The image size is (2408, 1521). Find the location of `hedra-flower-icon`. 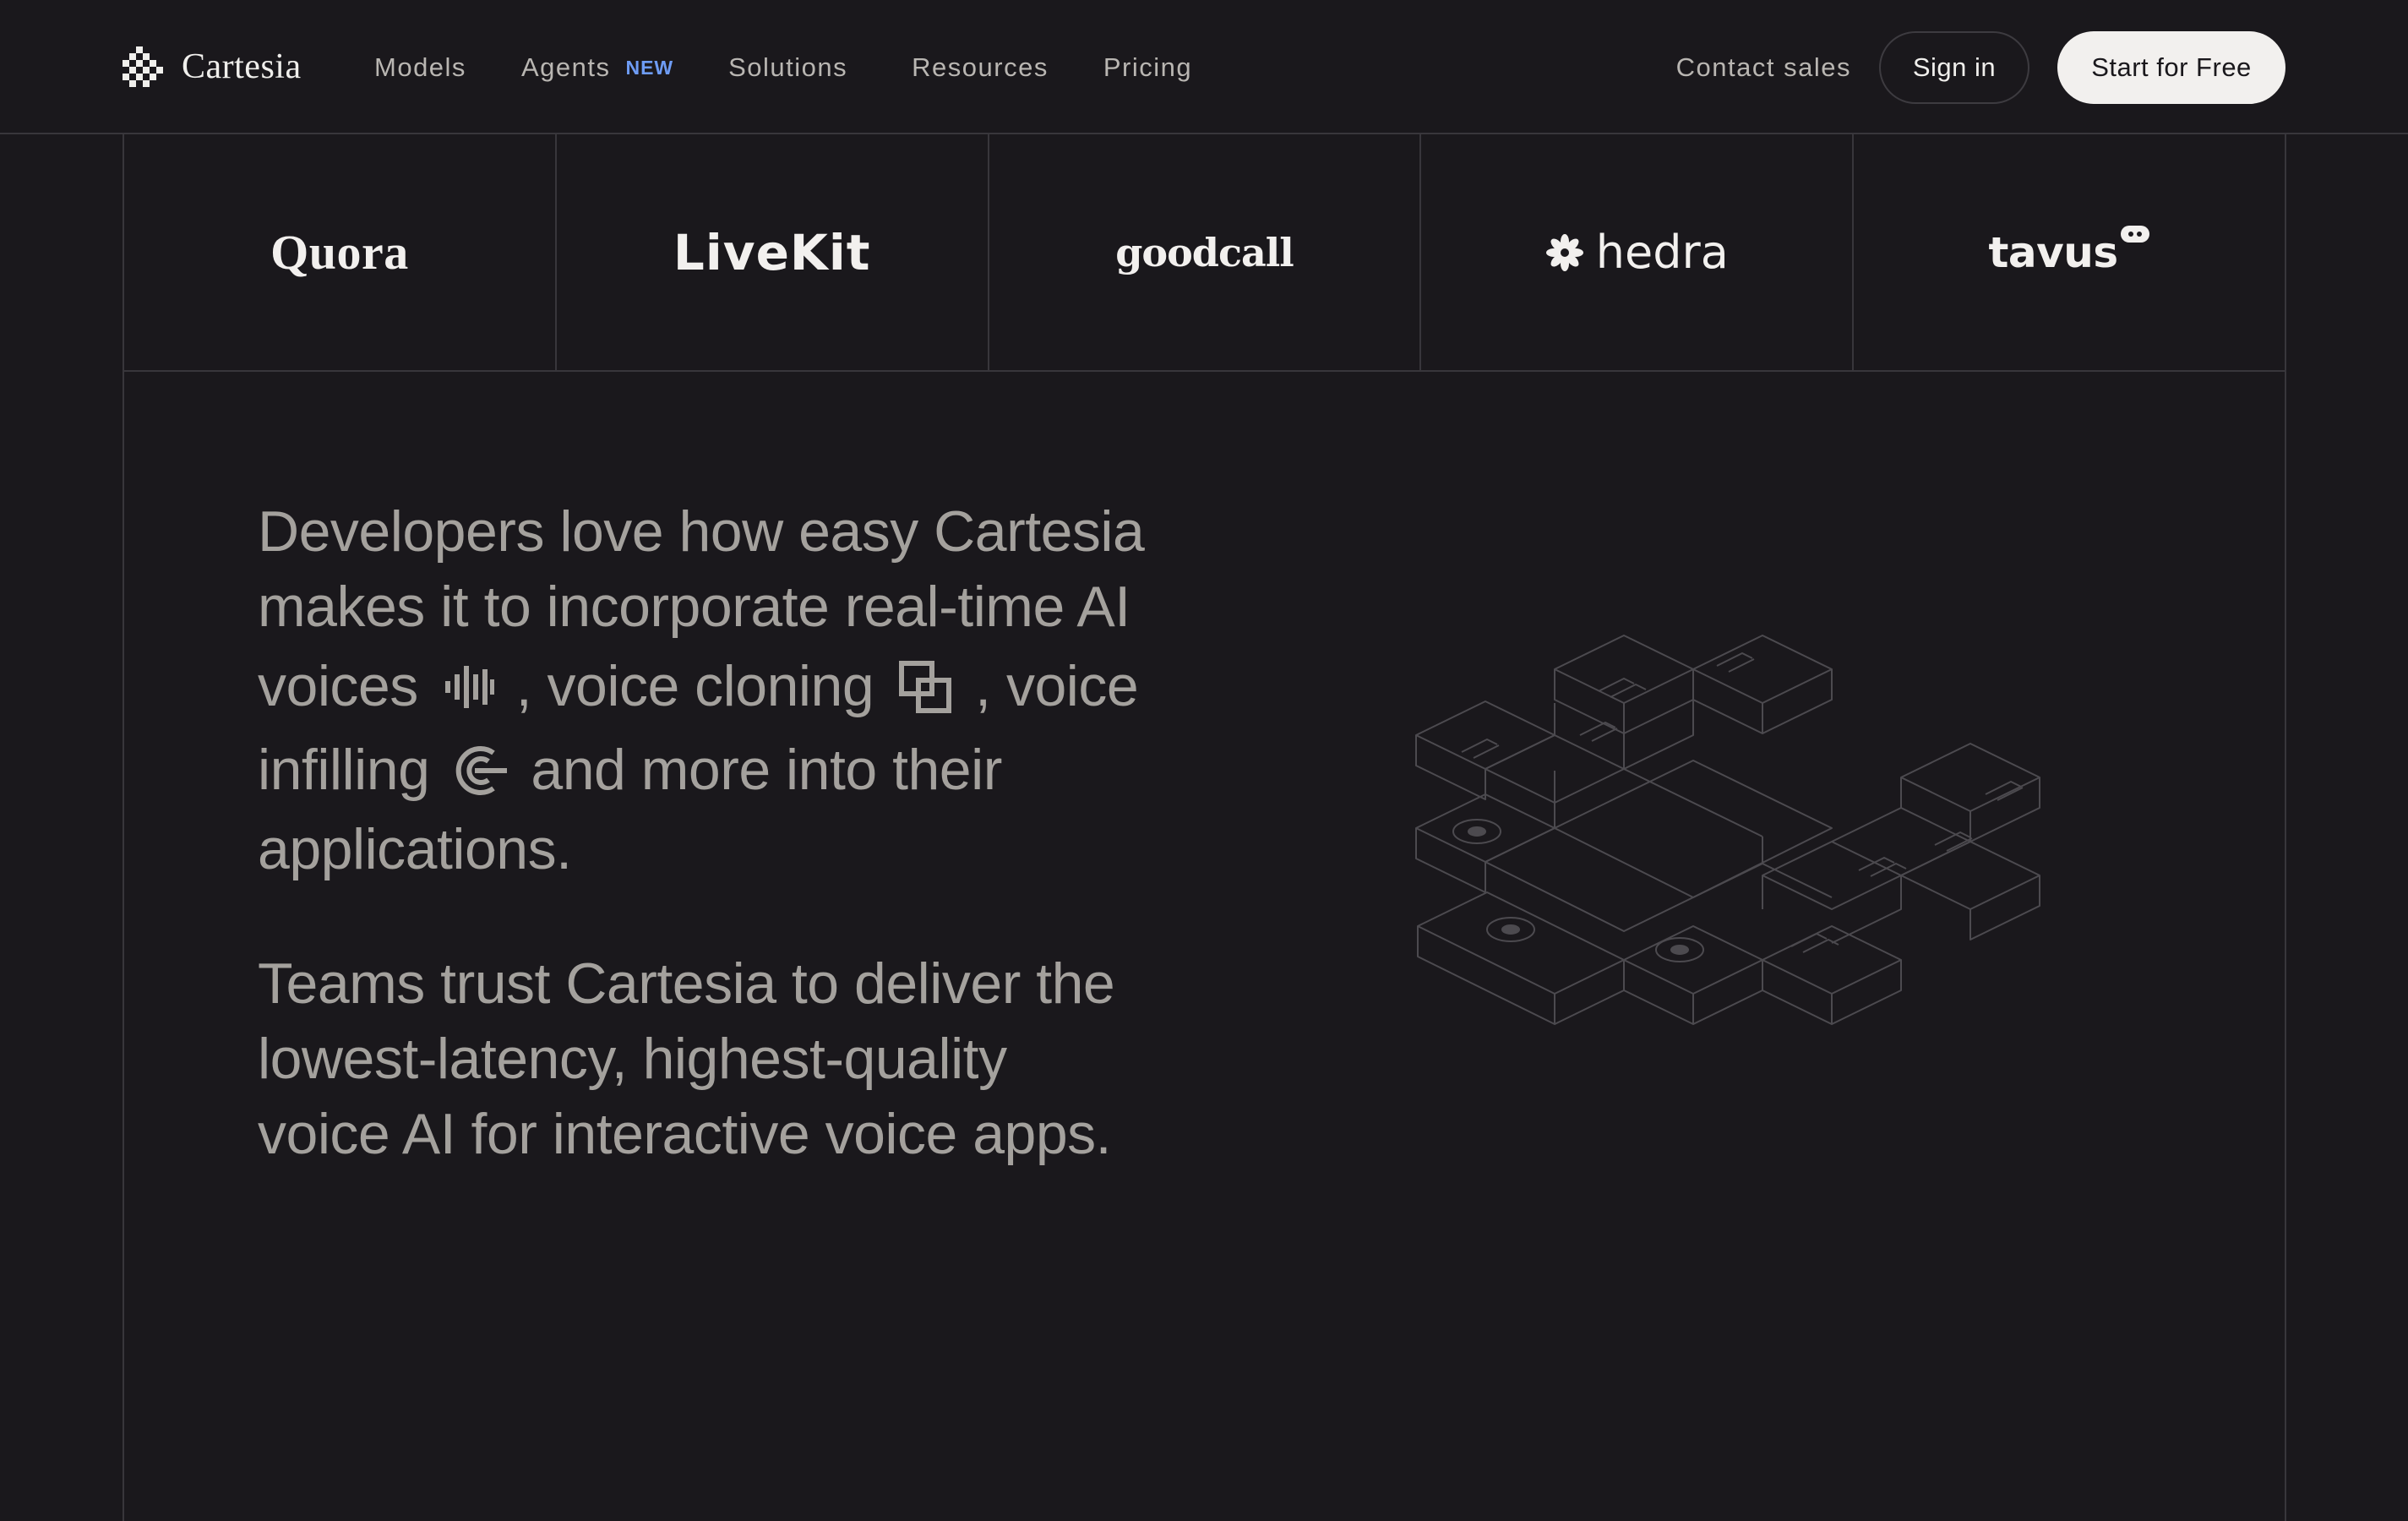

hedra-flower-icon is located at coordinates (1564, 252).